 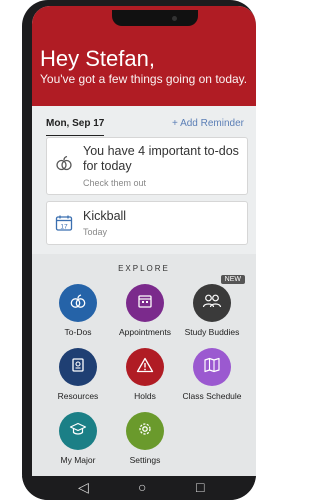 What do you see at coordinates (232, 279) in the screenshot?
I see `new-badge: NEW` at bounding box center [232, 279].